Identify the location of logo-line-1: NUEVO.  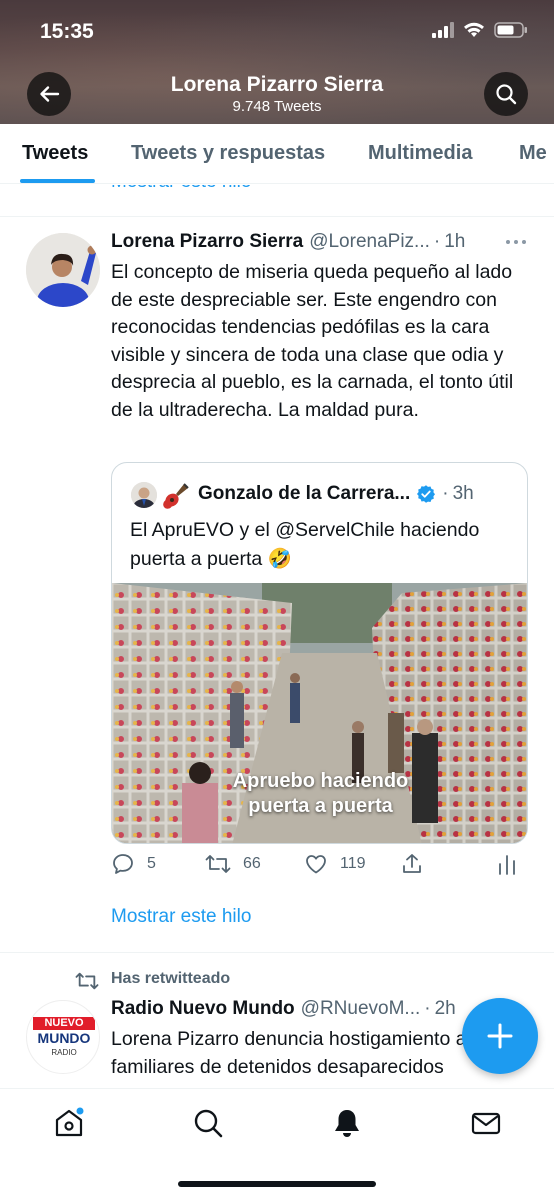
(64, 1023).